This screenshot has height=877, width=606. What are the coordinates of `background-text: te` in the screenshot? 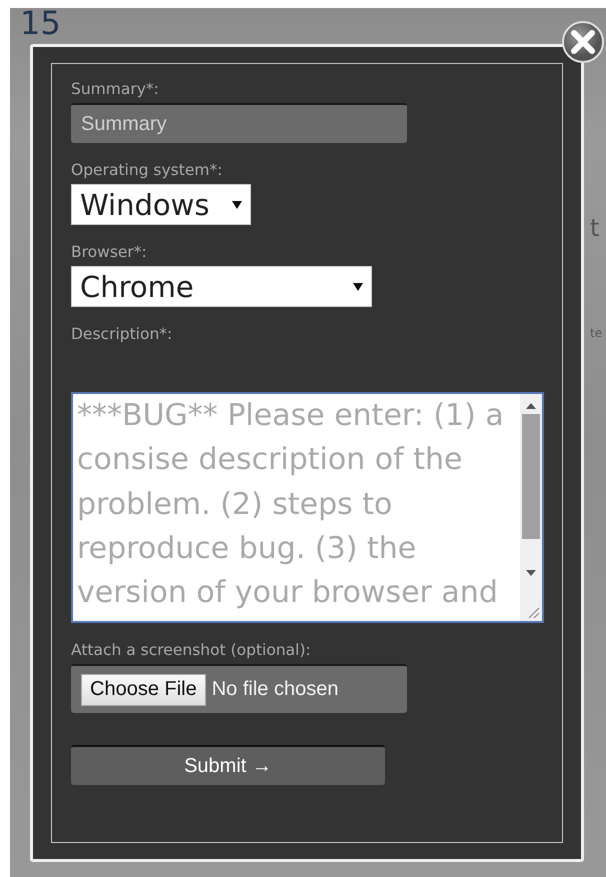 It's located at (596, 333).